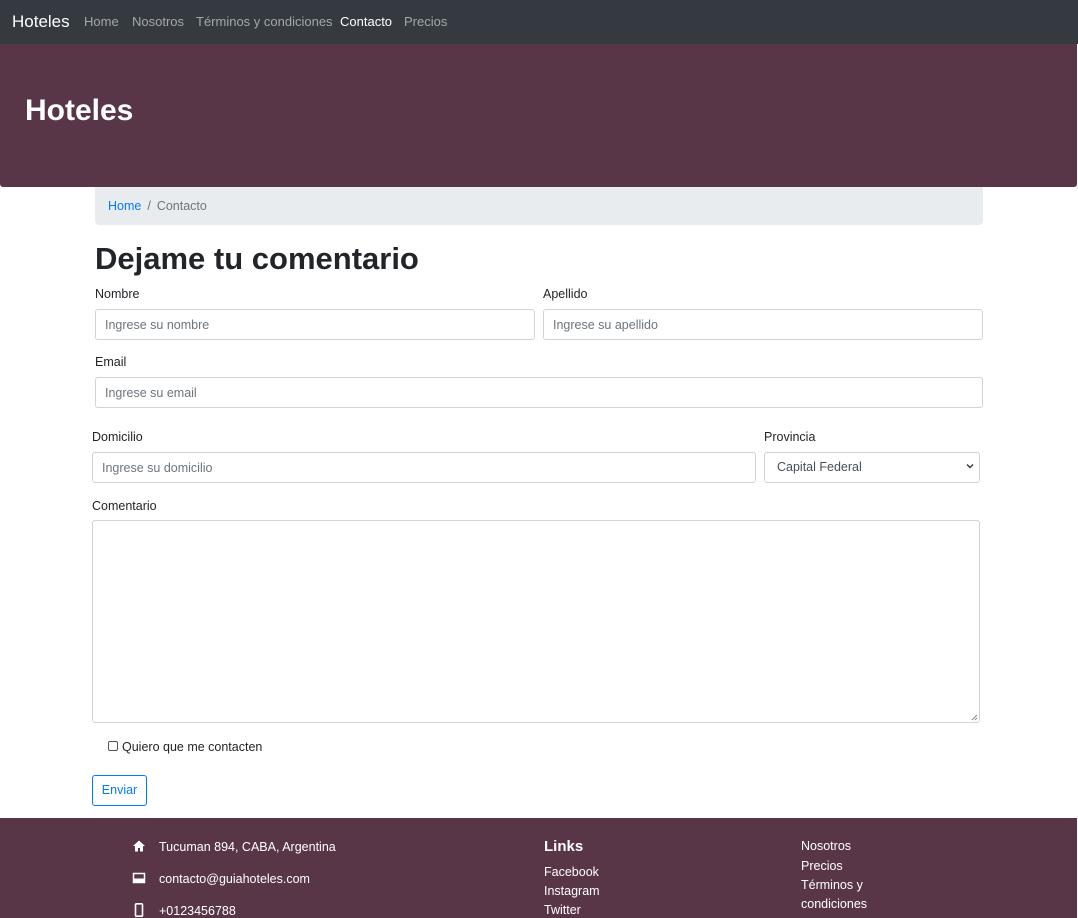  Describe the element at coordinates (790, 437) in the screenshot. I see `provincia-label: Provincia` at that location.